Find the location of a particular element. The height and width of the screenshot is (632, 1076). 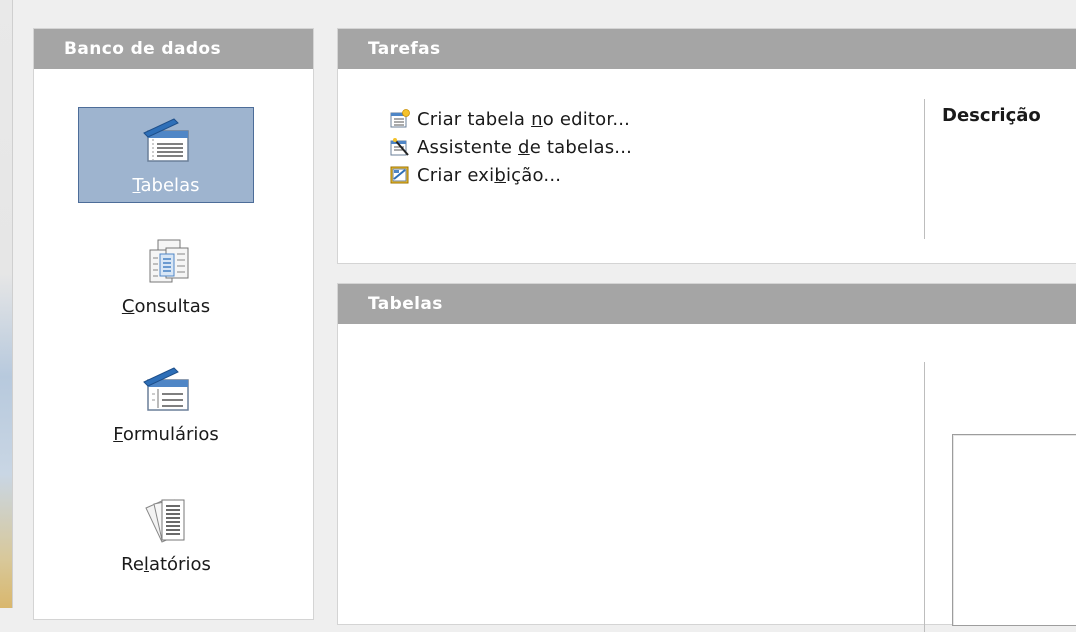

db-item-label: Relatórios is located at coordinates (166, 564).